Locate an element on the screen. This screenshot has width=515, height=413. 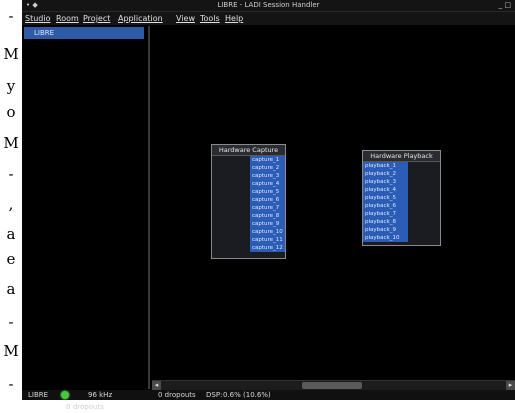
status-dropouts: 0 dropouts is located at coordinates (177, 395).